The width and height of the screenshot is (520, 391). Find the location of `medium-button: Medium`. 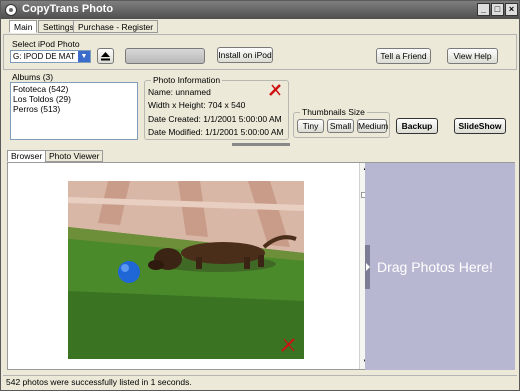

medium-button: Medium is located at coordinates (372, 126).